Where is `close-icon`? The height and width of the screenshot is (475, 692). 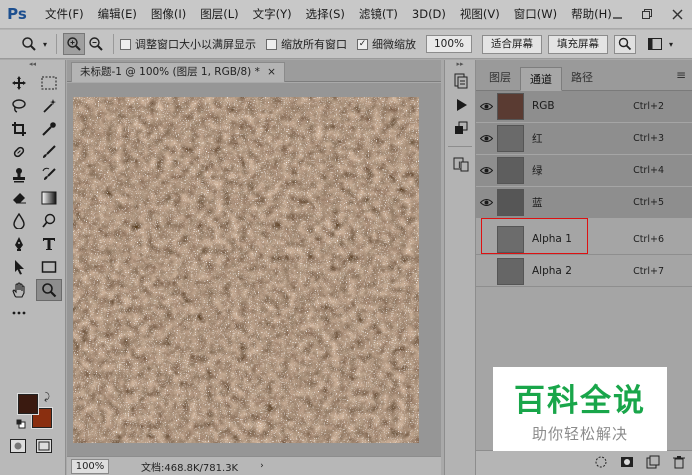 close-icon is located at coordinates (677, 14).